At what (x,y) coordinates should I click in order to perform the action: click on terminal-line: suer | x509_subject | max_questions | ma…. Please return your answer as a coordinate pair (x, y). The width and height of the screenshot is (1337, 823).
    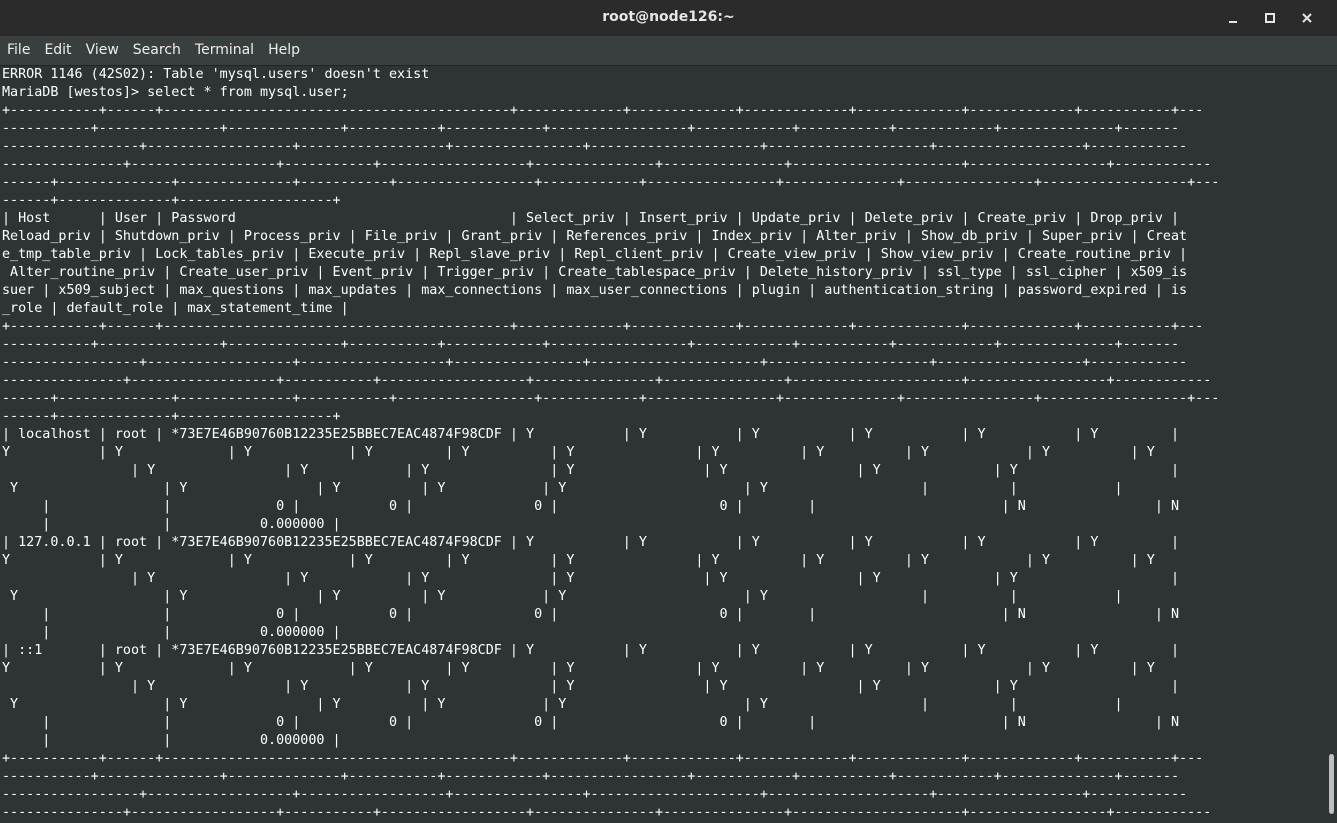
    Looking at the image, I should click on (595, 290).